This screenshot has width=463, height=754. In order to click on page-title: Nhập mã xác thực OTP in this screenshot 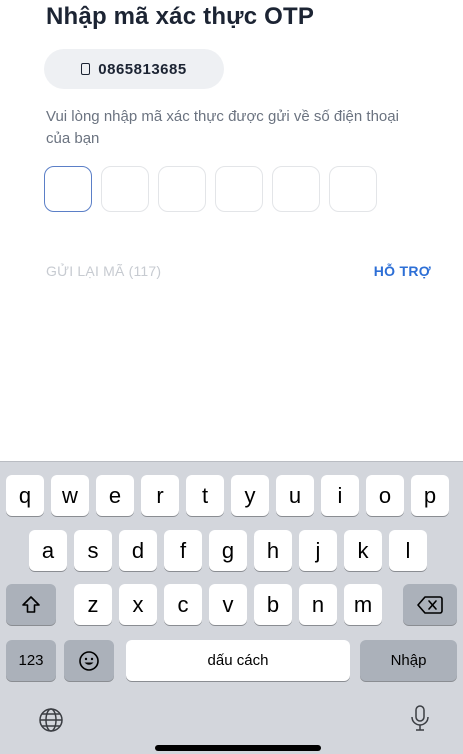, I will do `click(180, 16)`.